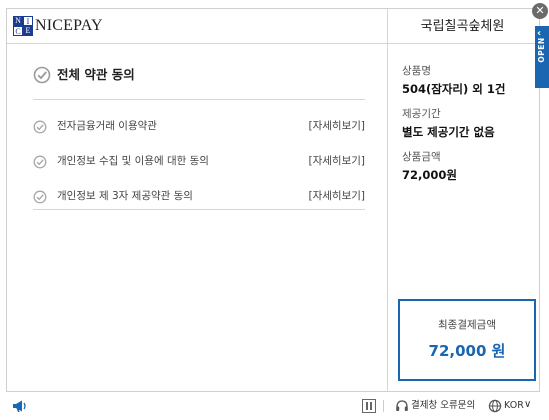 The height and width of the screenshot is (420, 549). I want to click on panel-icon, so click(369, 406).